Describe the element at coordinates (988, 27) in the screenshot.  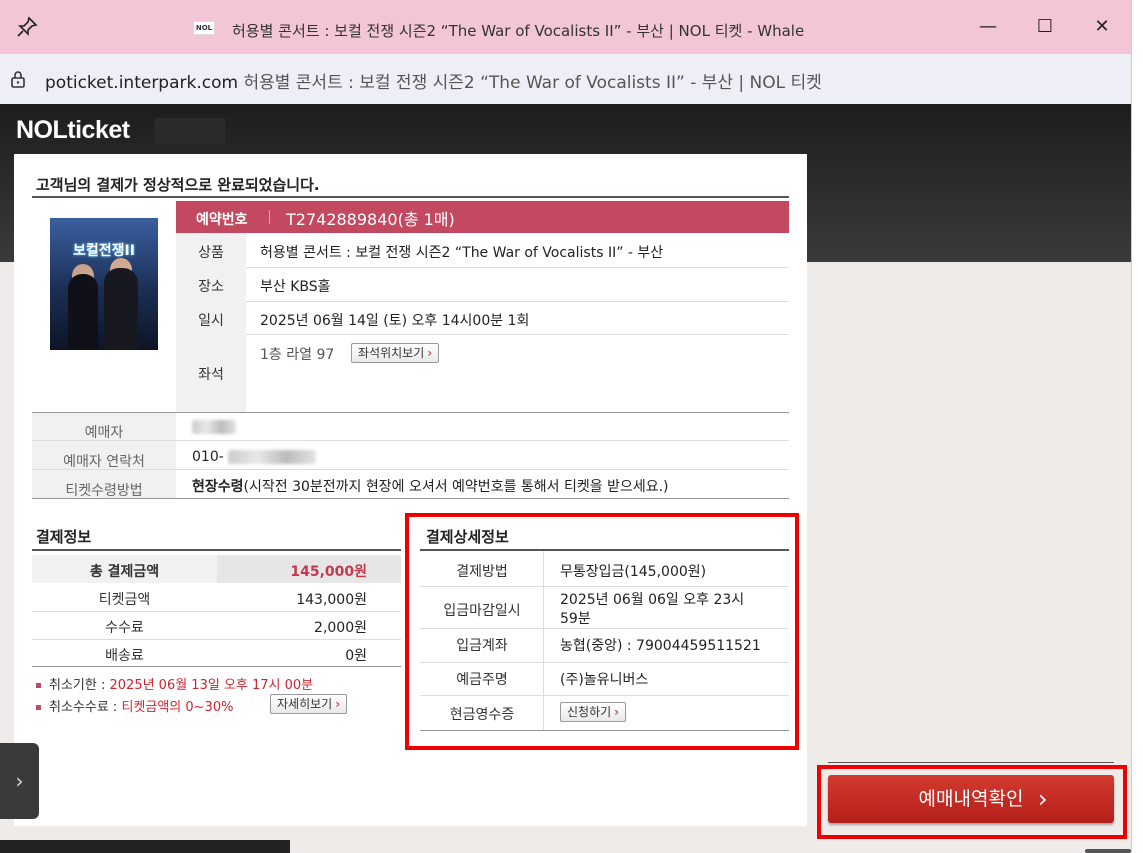
I see `minimize-button: —` at that location.